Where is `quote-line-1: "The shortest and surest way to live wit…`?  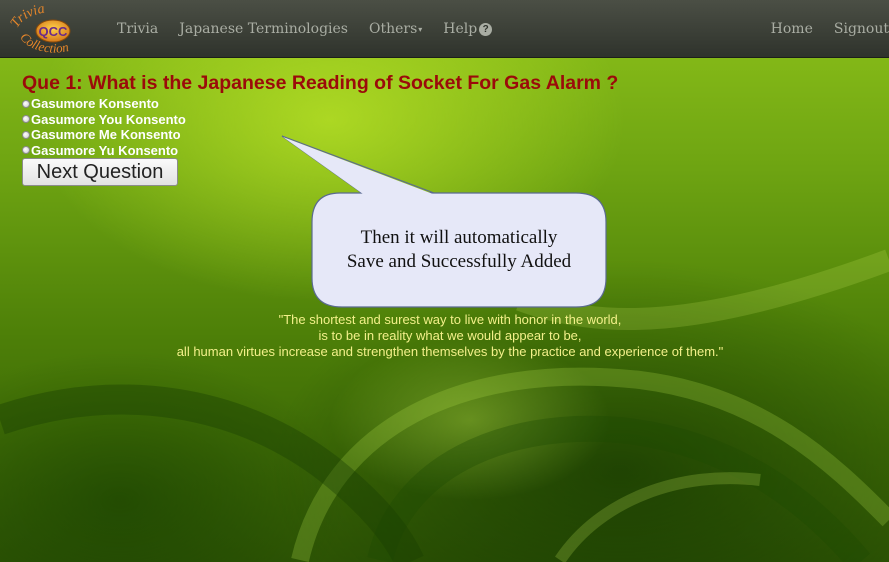 quote-line-1: "The shortest and surest way to live wit… is located at coordinates (450, 319).